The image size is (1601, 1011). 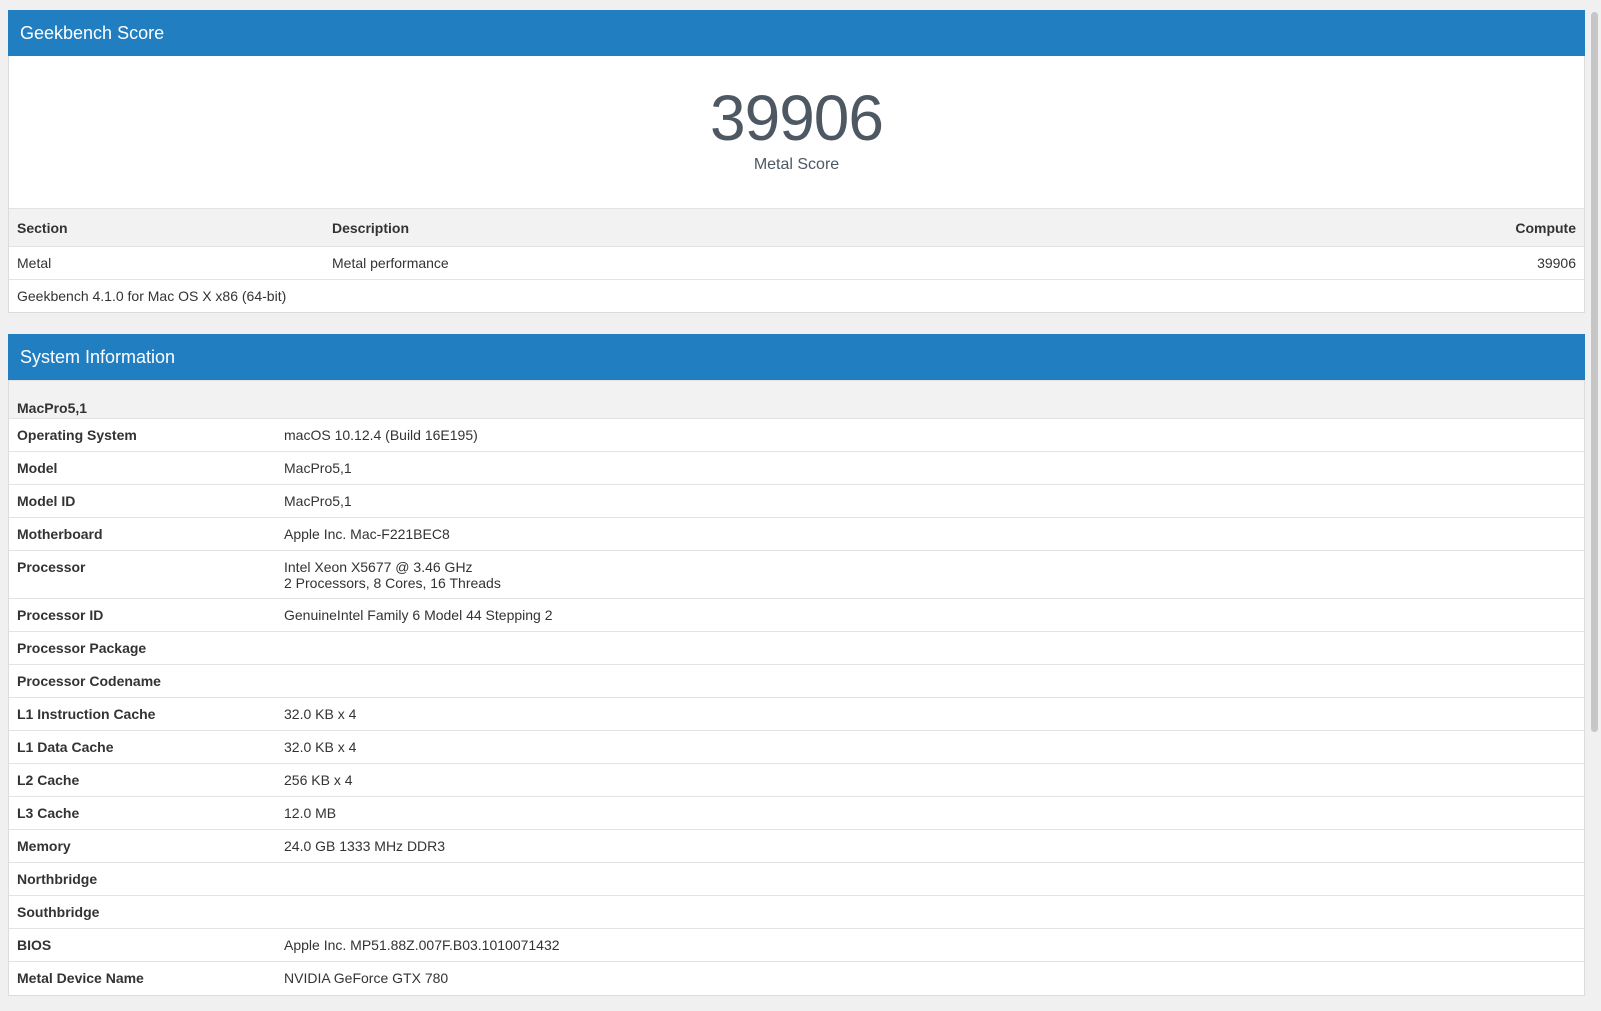 What do you see at coordinates (390, 263) in the screenshot?
I see `row-description: Metal performance` at bounding box center [390, 263].